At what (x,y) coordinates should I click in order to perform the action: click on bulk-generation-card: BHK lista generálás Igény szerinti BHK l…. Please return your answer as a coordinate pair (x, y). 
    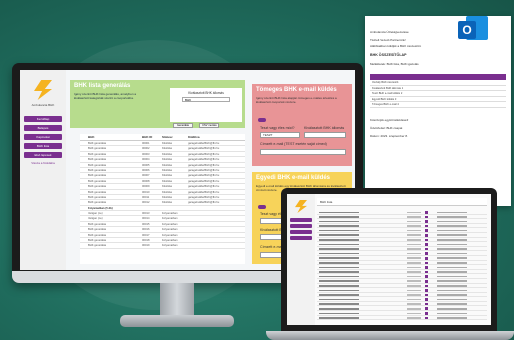
    Looking at the image, I should click on (157, 113).